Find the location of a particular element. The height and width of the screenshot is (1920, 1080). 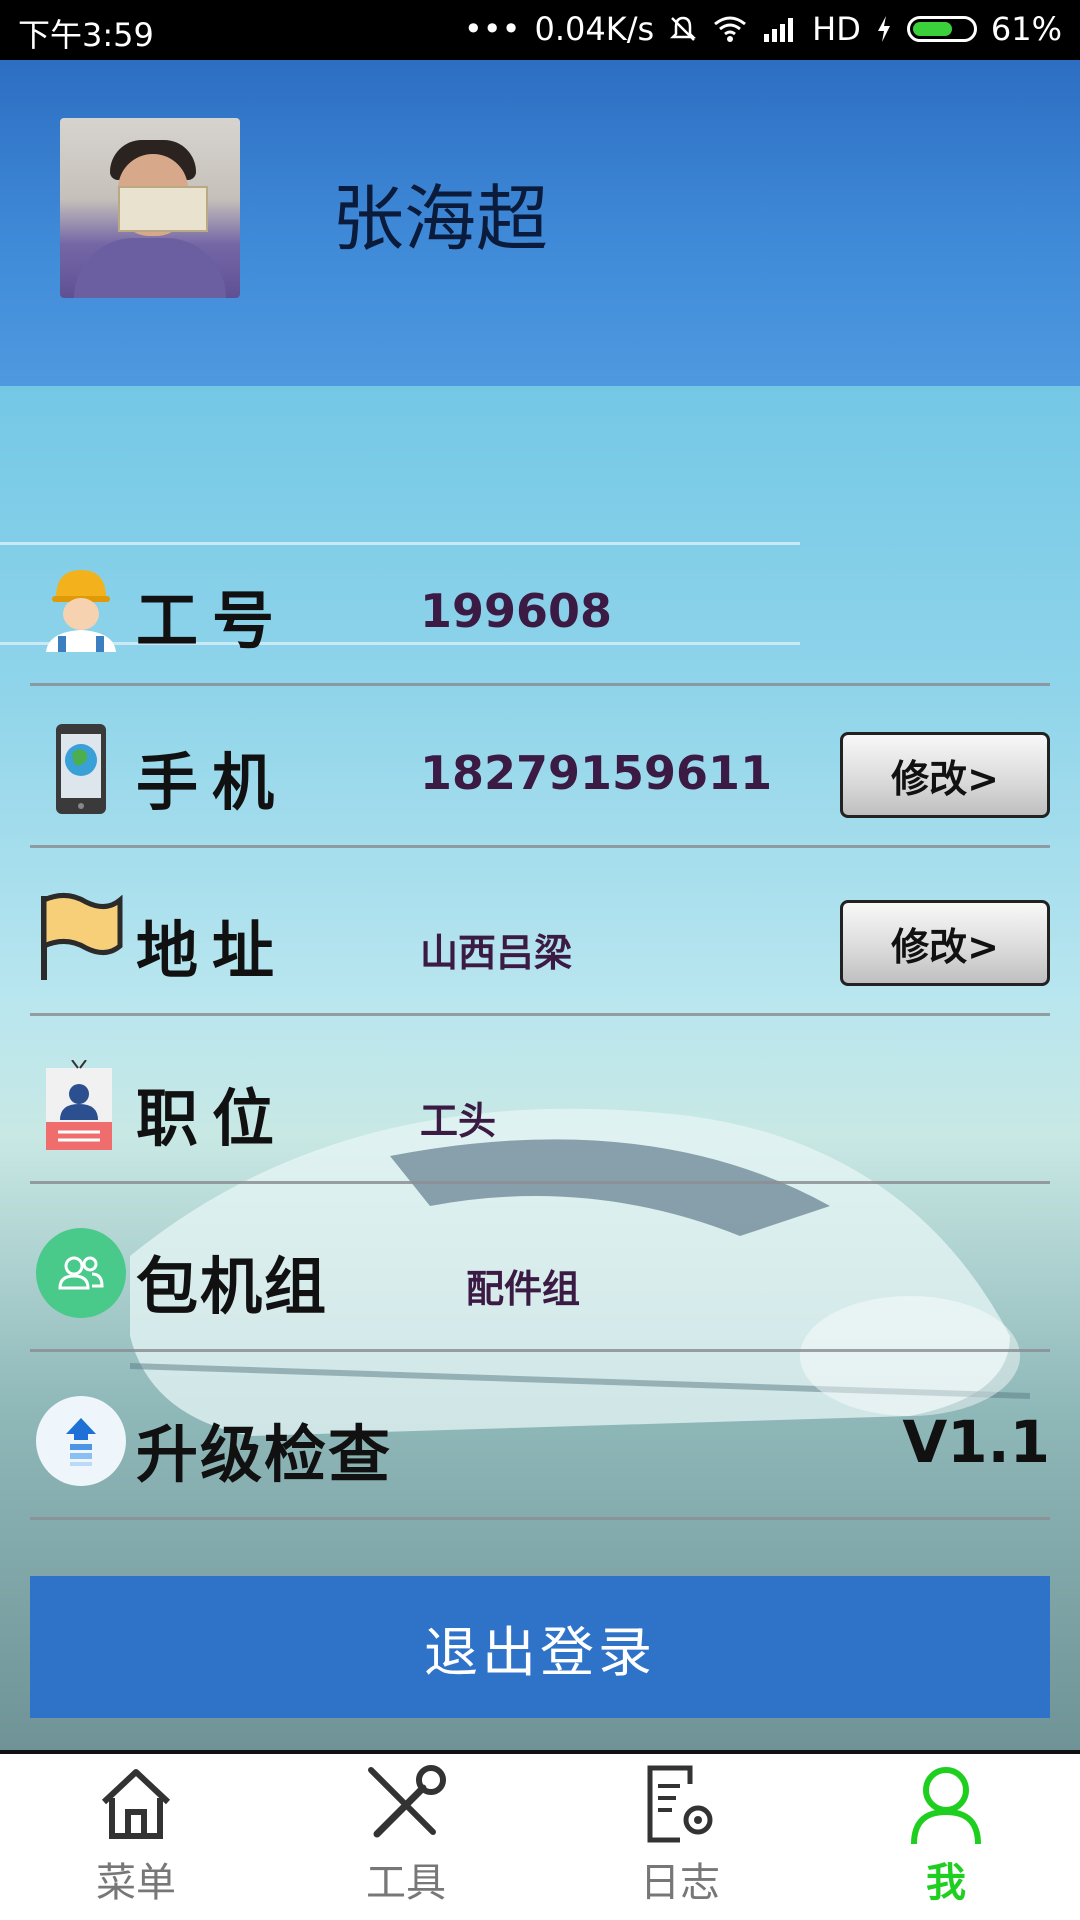

group-value: 配件组 is located at coordinates (523, 1289).